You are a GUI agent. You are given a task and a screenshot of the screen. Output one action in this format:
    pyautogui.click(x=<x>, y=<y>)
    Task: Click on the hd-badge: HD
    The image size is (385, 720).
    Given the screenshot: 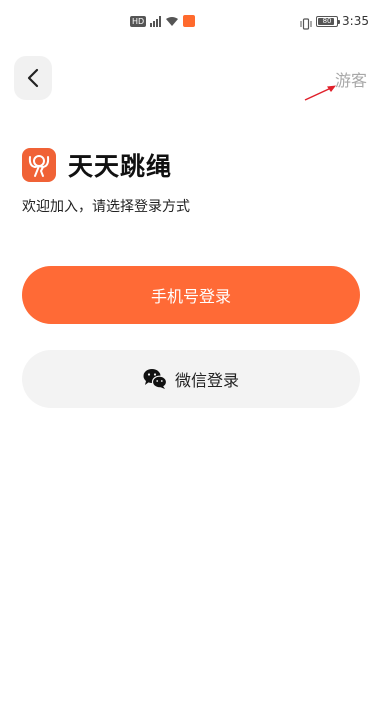 What is the action you would take?
    pyautogui.click(x=138, y=21)
    